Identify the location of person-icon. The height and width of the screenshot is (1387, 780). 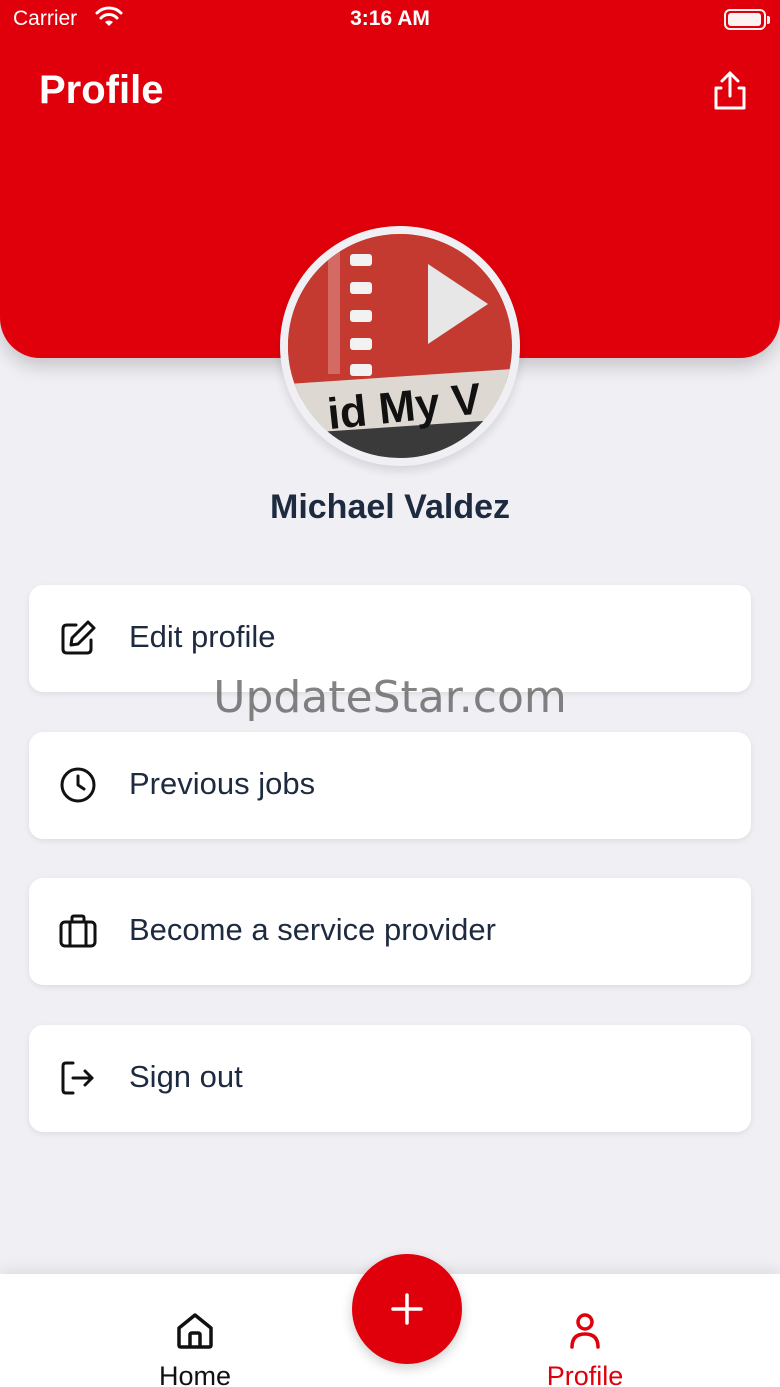
(585, 1331).